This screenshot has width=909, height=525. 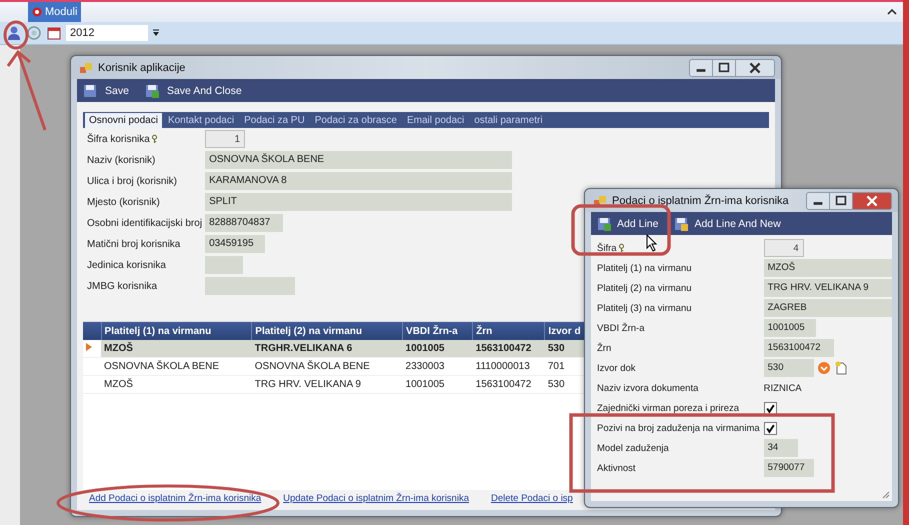 What do you see at coordinates (55, 12) in the screenshot?
I see `module-tab: Moduli` at bounding box center [55, 12].